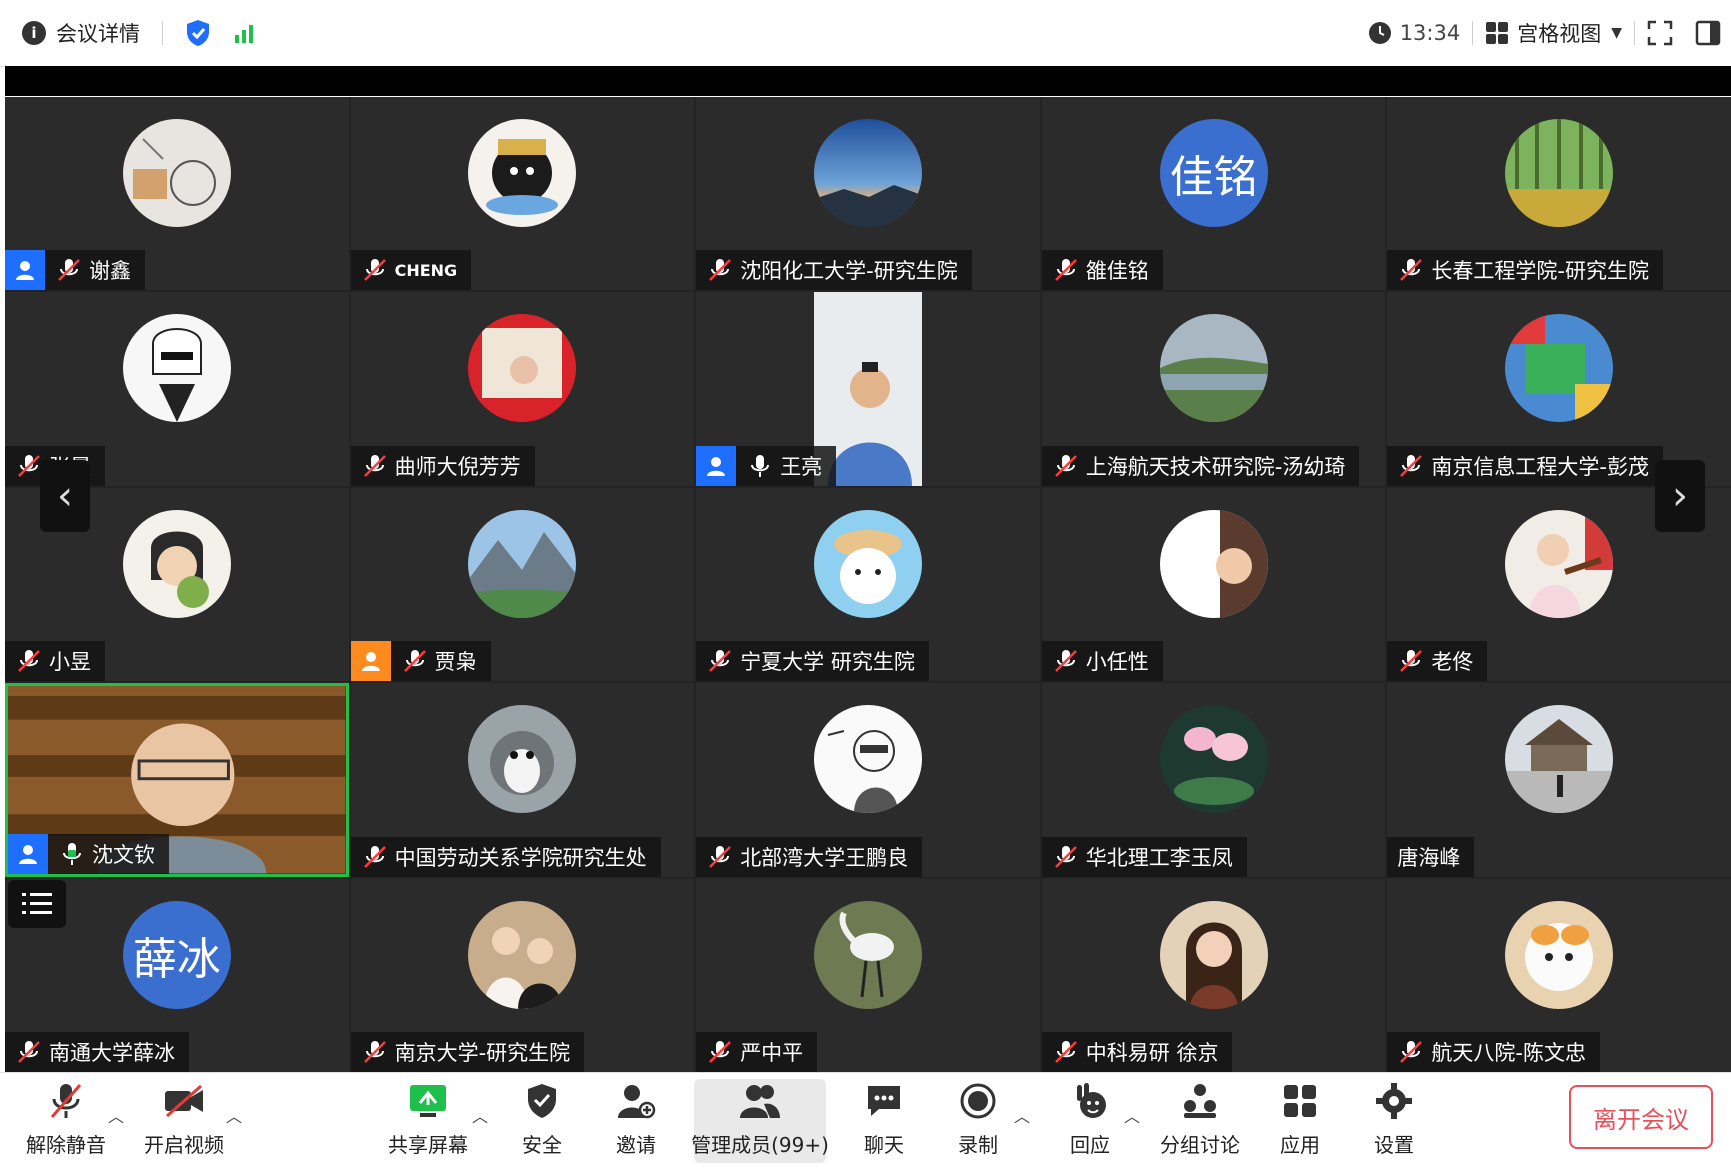 The height and width of the screenshot is (1169, 1731). I want to click on settings-button: 设置, so click(1394, 1121).